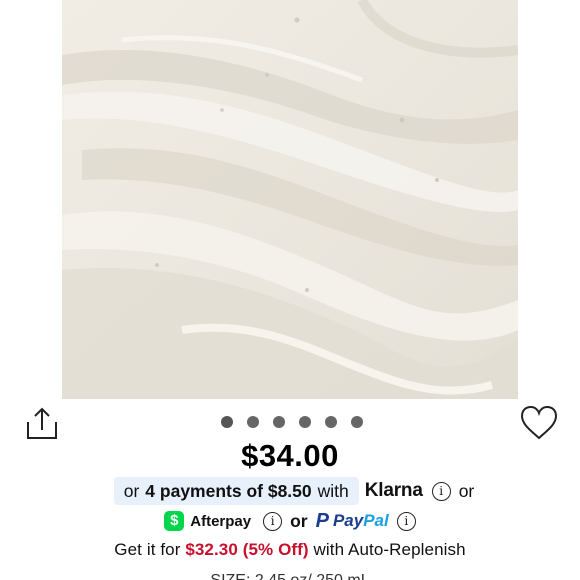  What do you see at coordinates (147, 549) in the screenshot?
I see `replenish-prefix: Get it for` at bounding box center [147, 549].